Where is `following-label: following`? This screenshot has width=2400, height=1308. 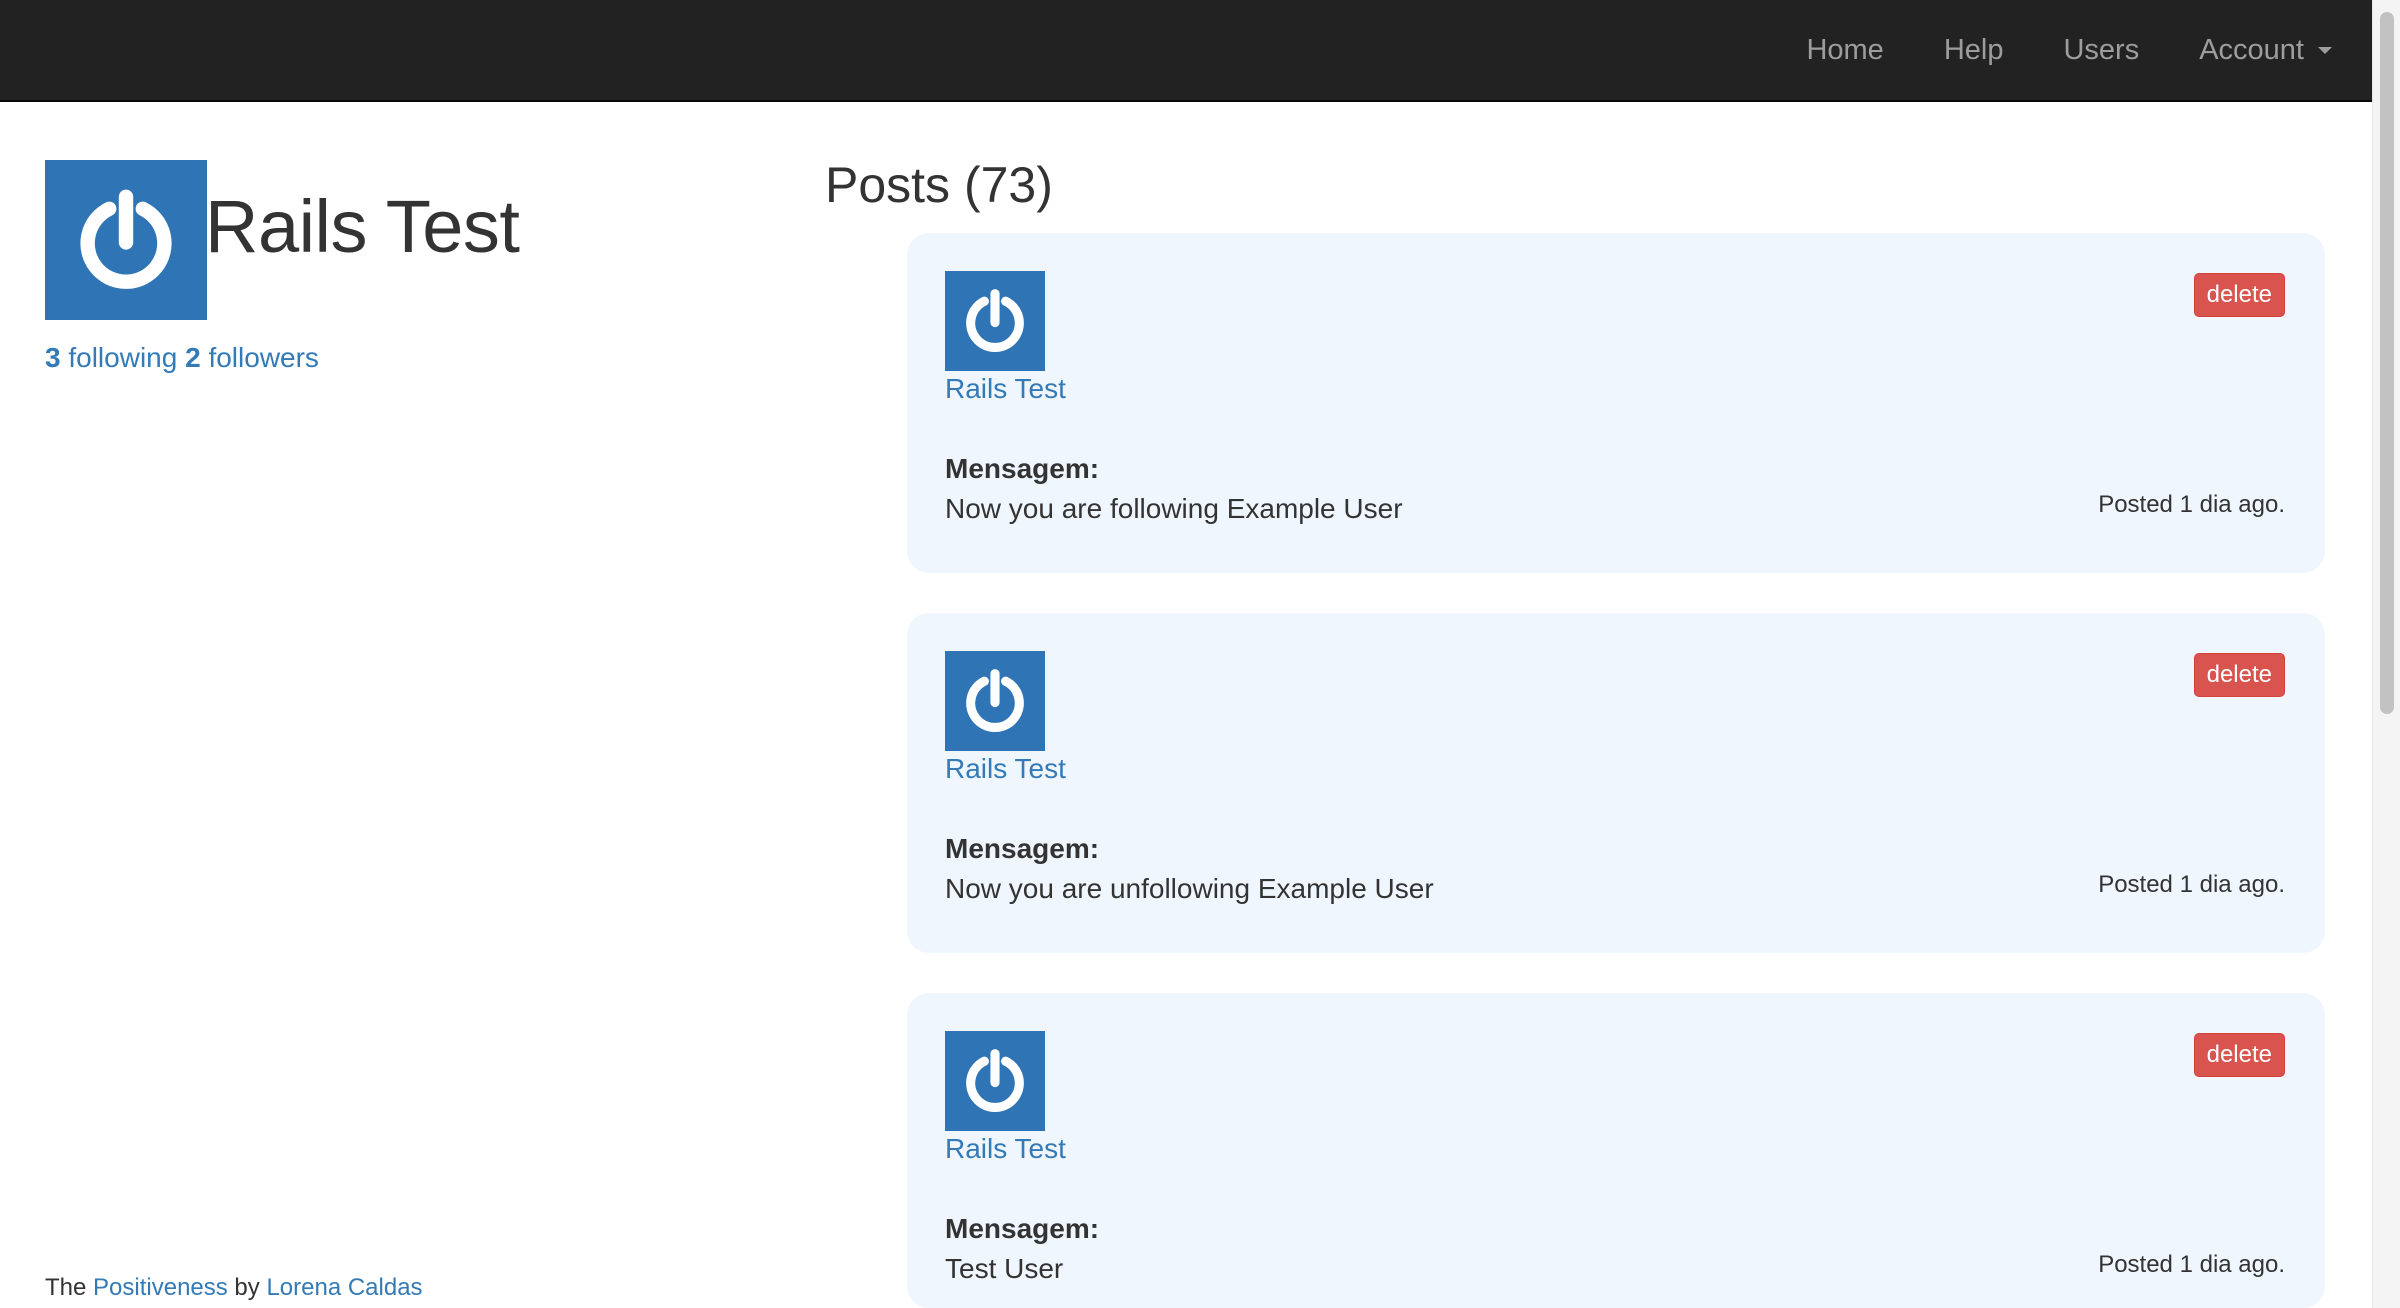
following-label: following is located at coordinates (119, 357).